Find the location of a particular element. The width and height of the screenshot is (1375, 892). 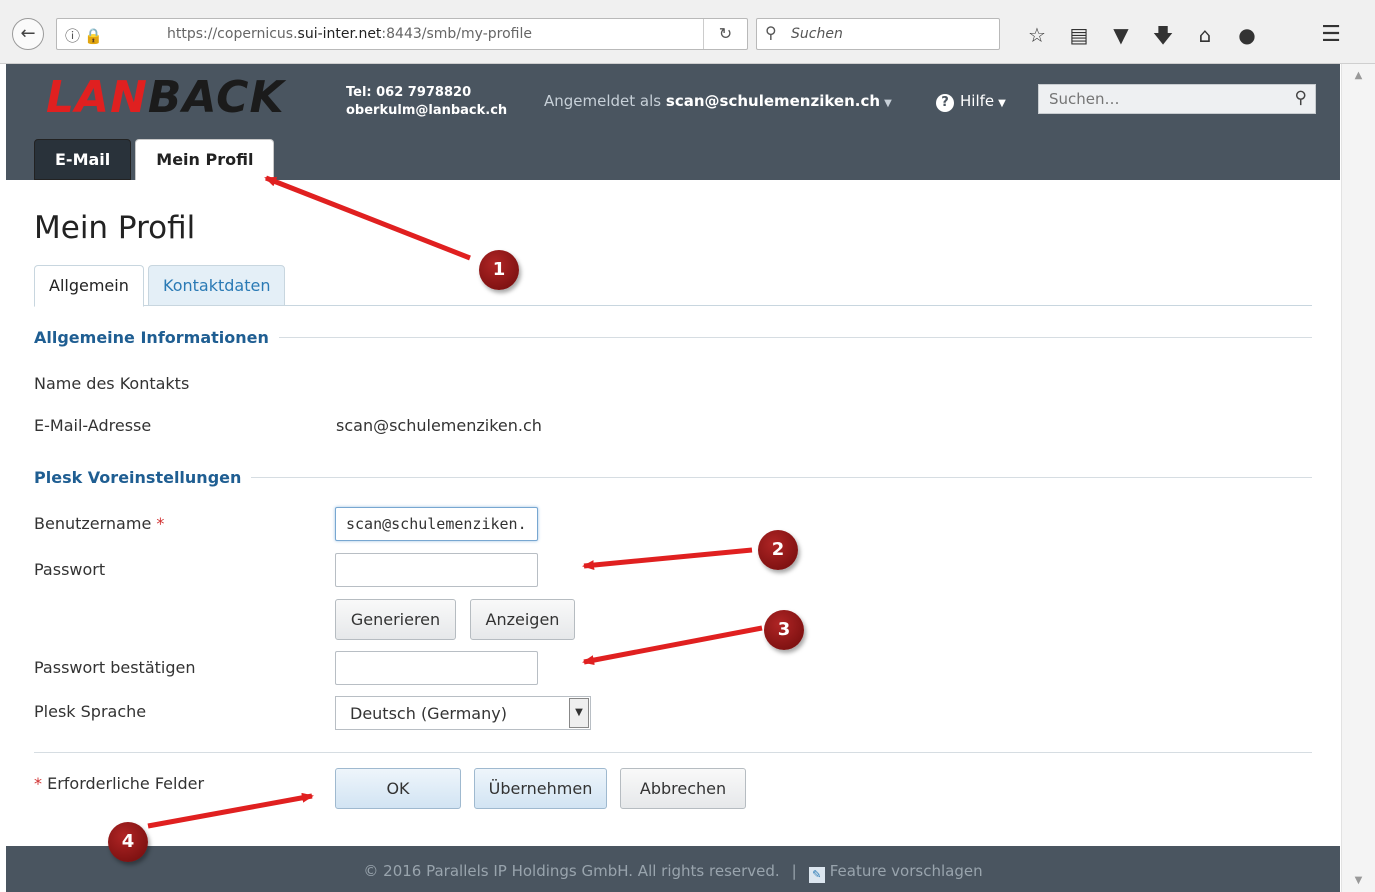

browser-search-placeholder: Suchen is located at coordinates (817, 34).